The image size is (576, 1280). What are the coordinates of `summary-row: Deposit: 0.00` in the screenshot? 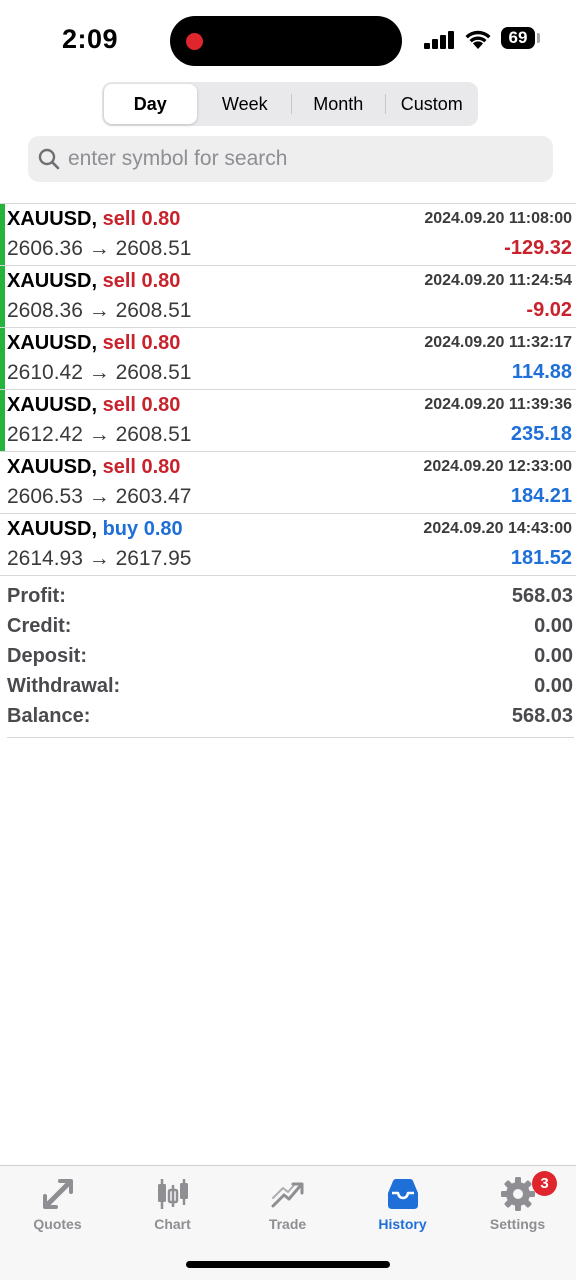 It's located at (290, 658).